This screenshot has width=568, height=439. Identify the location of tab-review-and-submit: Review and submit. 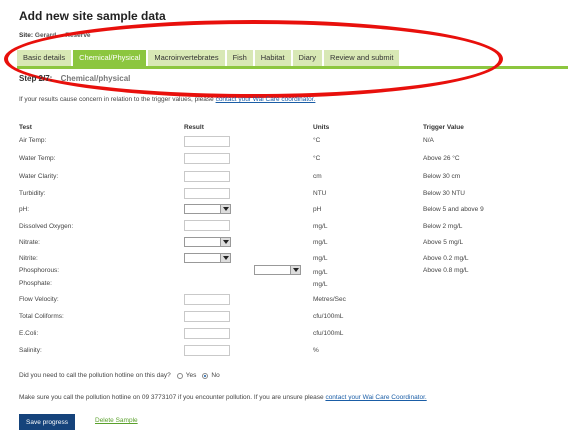
(362, 58).